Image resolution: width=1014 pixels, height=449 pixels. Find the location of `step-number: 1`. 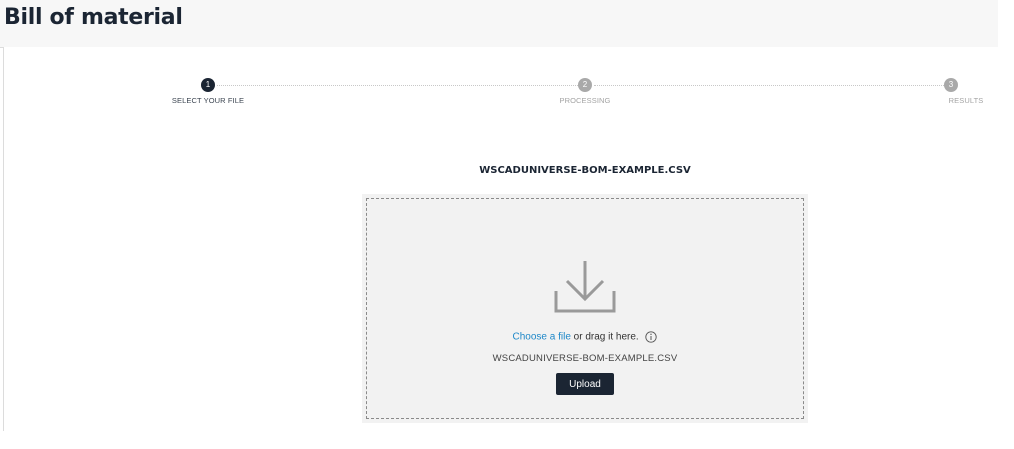

step-number: 1 is located at coordinates (208, 85).